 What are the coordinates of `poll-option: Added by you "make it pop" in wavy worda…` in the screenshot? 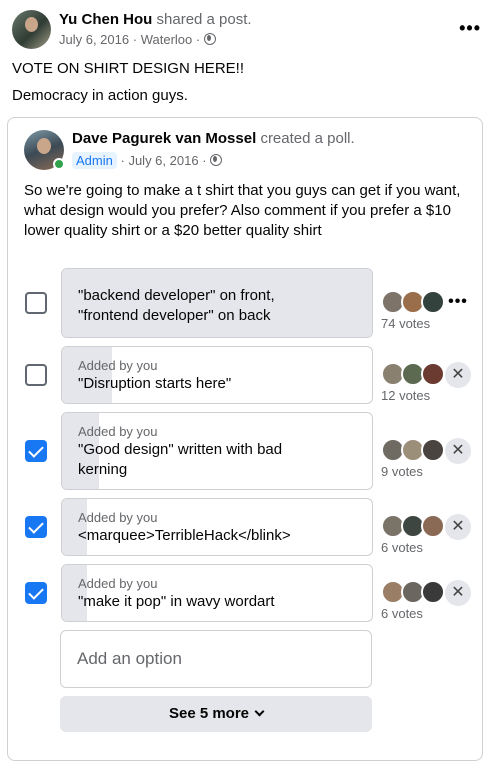 It's located at (252, 593).